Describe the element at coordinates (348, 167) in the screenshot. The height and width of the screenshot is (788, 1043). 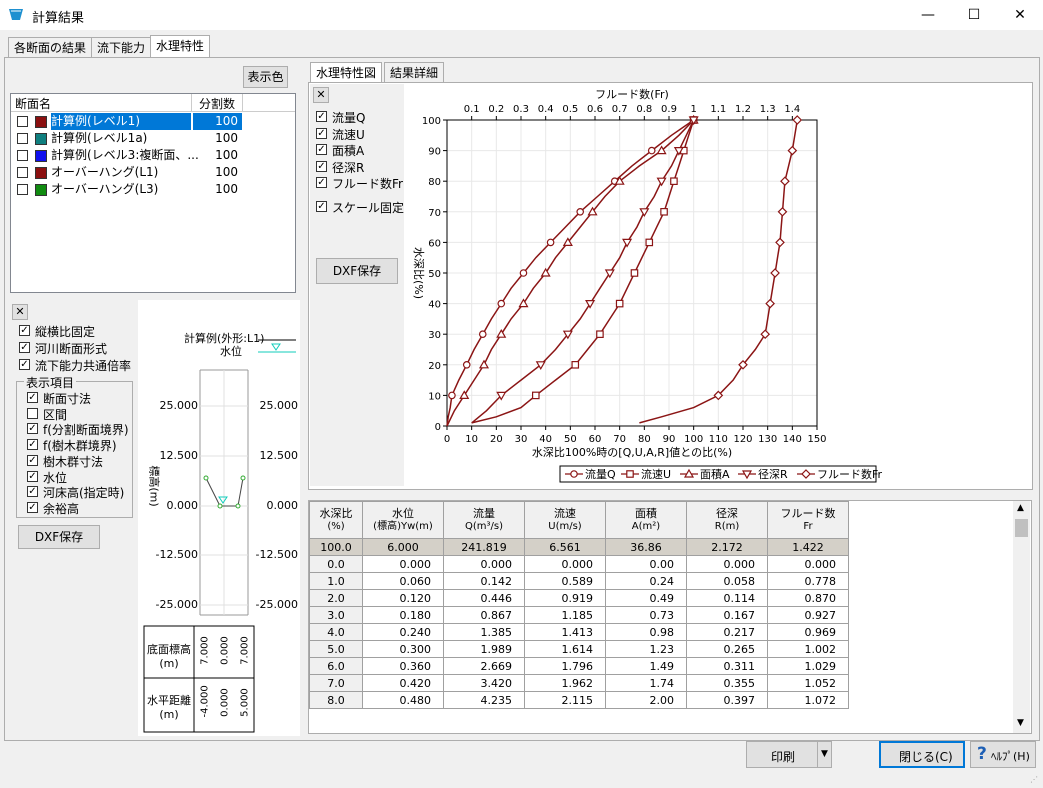
I see `series-check-label: 径深R` at that location.